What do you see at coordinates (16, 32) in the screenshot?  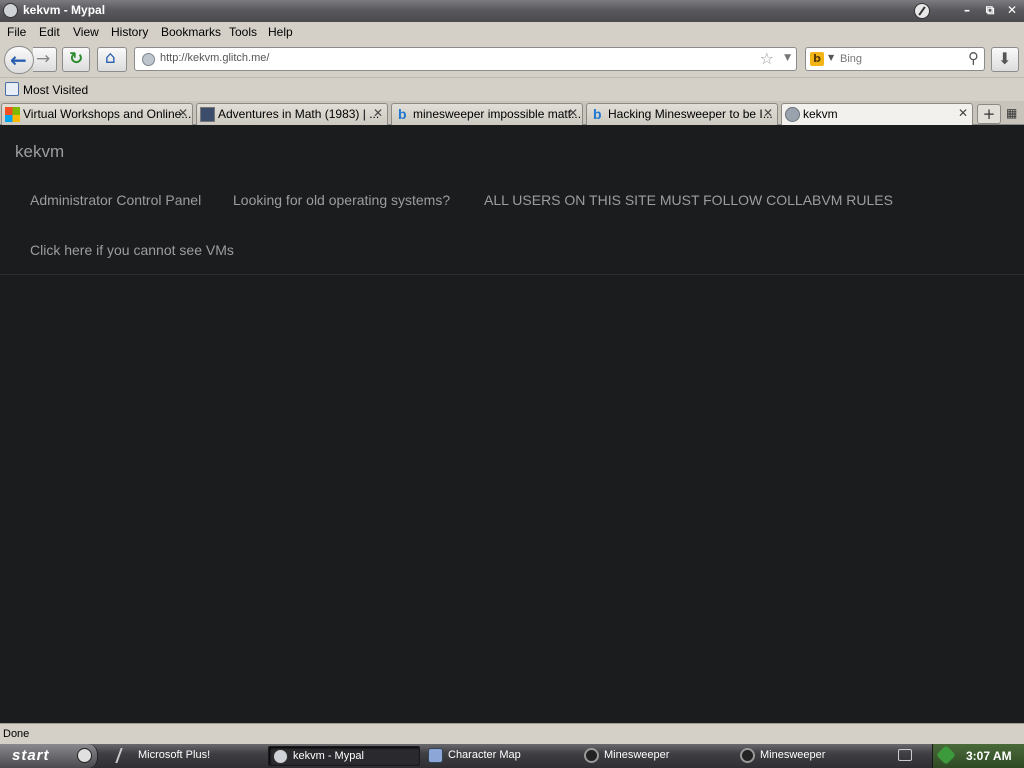 I see `menu-file: File` at bounding box center [16, 32].